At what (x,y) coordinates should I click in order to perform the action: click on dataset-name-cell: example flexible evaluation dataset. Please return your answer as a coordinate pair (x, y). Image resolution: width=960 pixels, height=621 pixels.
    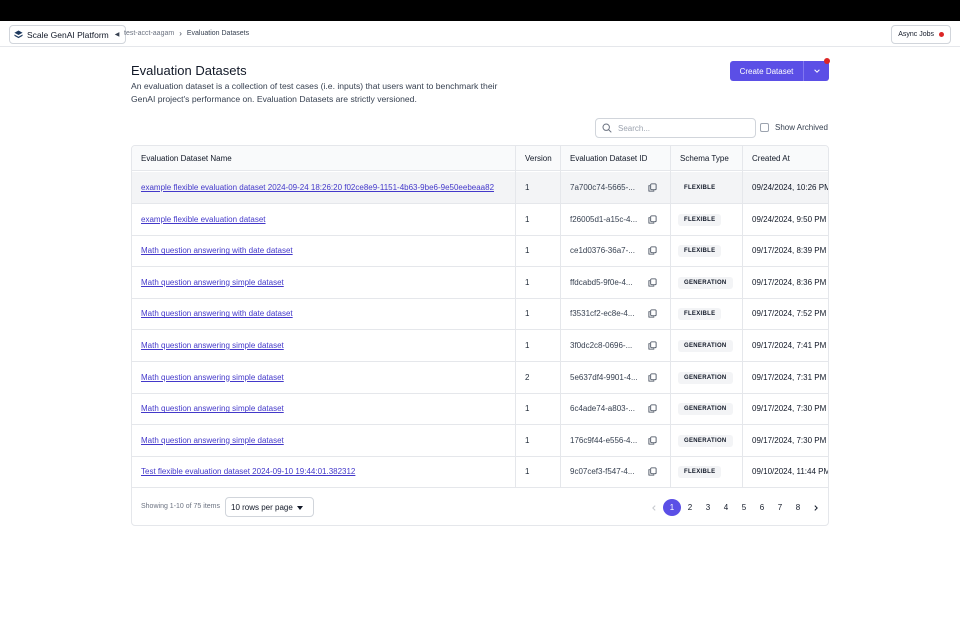
    Looking at the image, I should click on (323, 219).